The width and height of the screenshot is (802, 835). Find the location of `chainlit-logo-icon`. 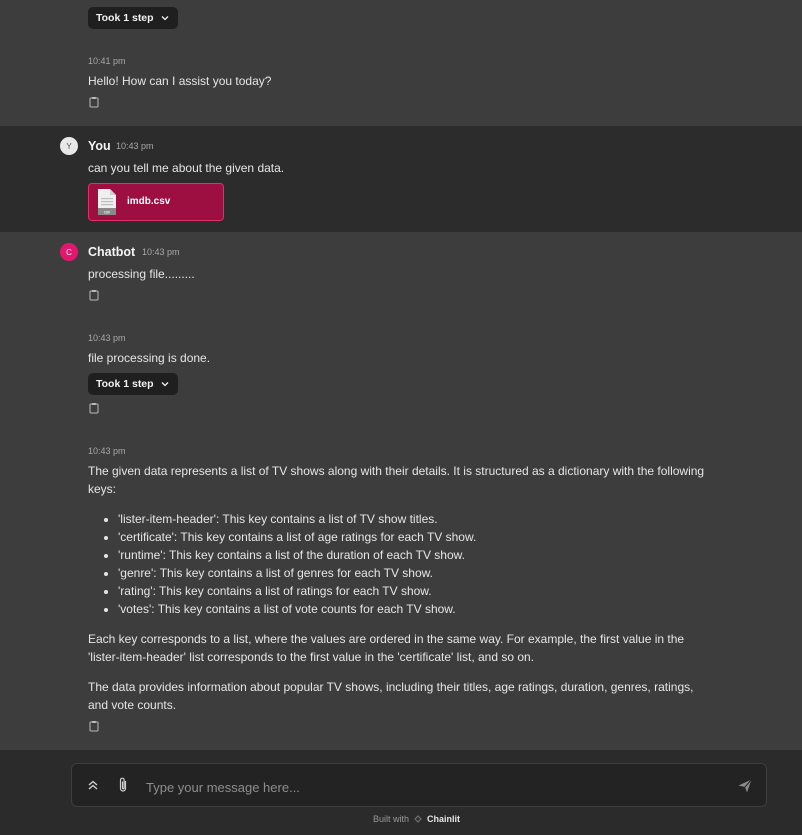

chainlit-logo-icon is located at coordinates (418, 819).